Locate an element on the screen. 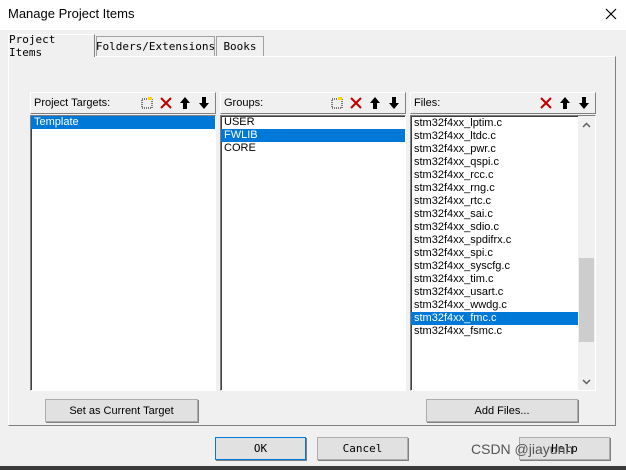  tab-project-items: Project Items is located at coordinates (51, 46).